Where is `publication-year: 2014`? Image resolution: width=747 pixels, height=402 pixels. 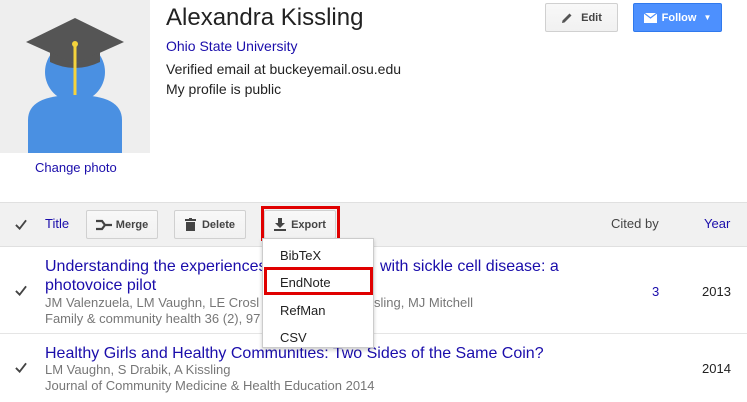
publication-year: 2014 is located at coordinates (716, 368).